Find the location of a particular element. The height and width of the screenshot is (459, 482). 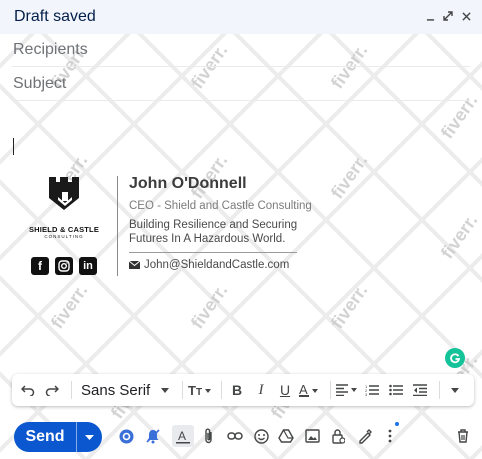

numbered-list-icon: 123 is located at coordinates (372, 390).